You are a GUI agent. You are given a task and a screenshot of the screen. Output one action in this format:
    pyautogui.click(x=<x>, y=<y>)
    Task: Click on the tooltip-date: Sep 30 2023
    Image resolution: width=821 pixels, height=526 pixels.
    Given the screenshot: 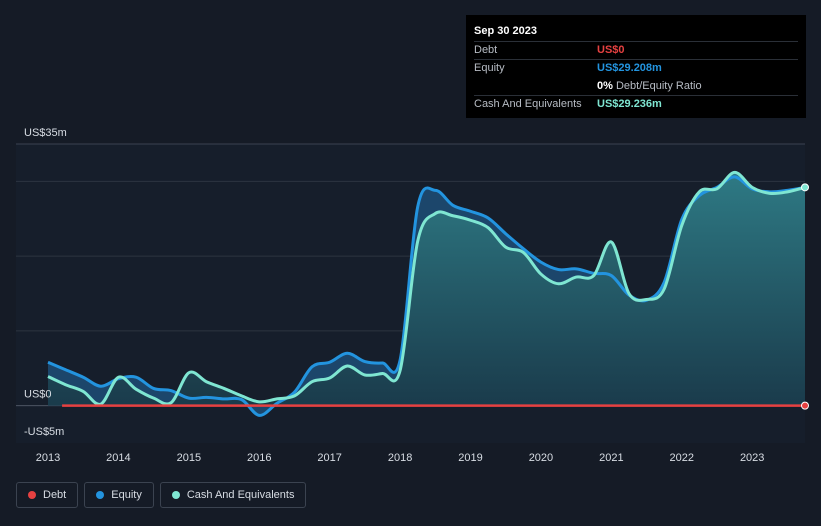 What is the action you would take?
    pyautogui.click(x=505, y=31)
    